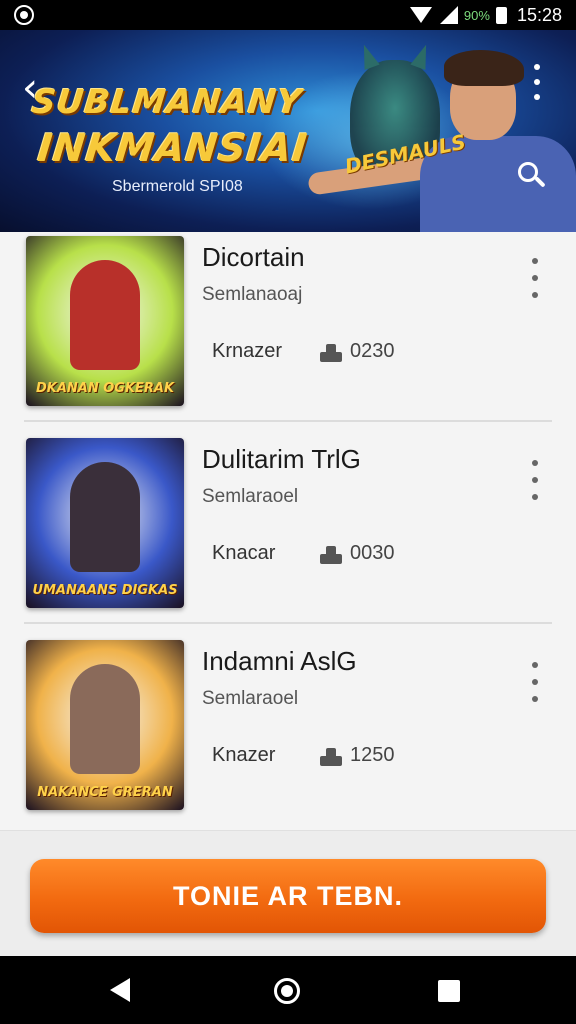  I want to click on game-author: Krnazer, so click(247, 351).